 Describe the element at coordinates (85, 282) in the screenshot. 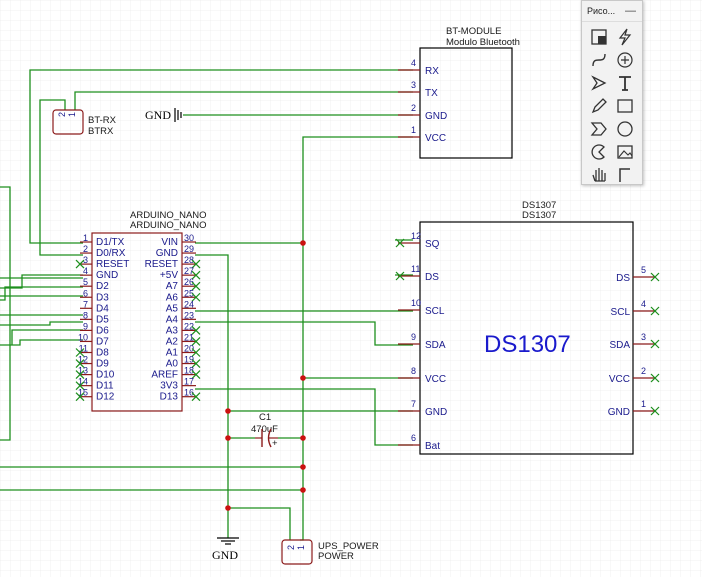

I see `nano-left-pin-number: 5` at that location.